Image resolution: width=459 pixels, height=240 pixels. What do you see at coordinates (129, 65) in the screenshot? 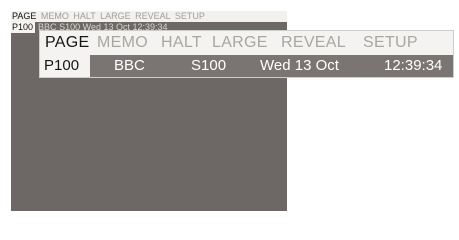
I see `channel-name: BBC` at bounding box center [129, 65].